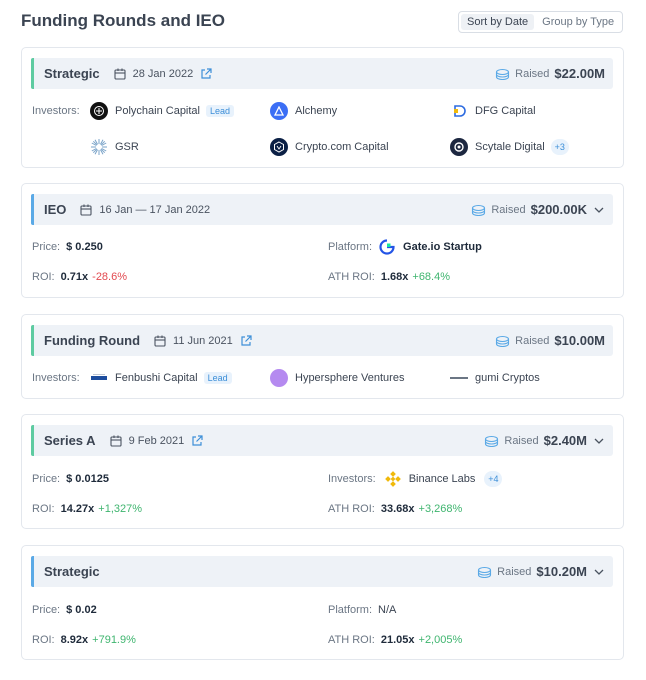  I want to click on gumi-cryptos-logo-icon, so click(459, 378).